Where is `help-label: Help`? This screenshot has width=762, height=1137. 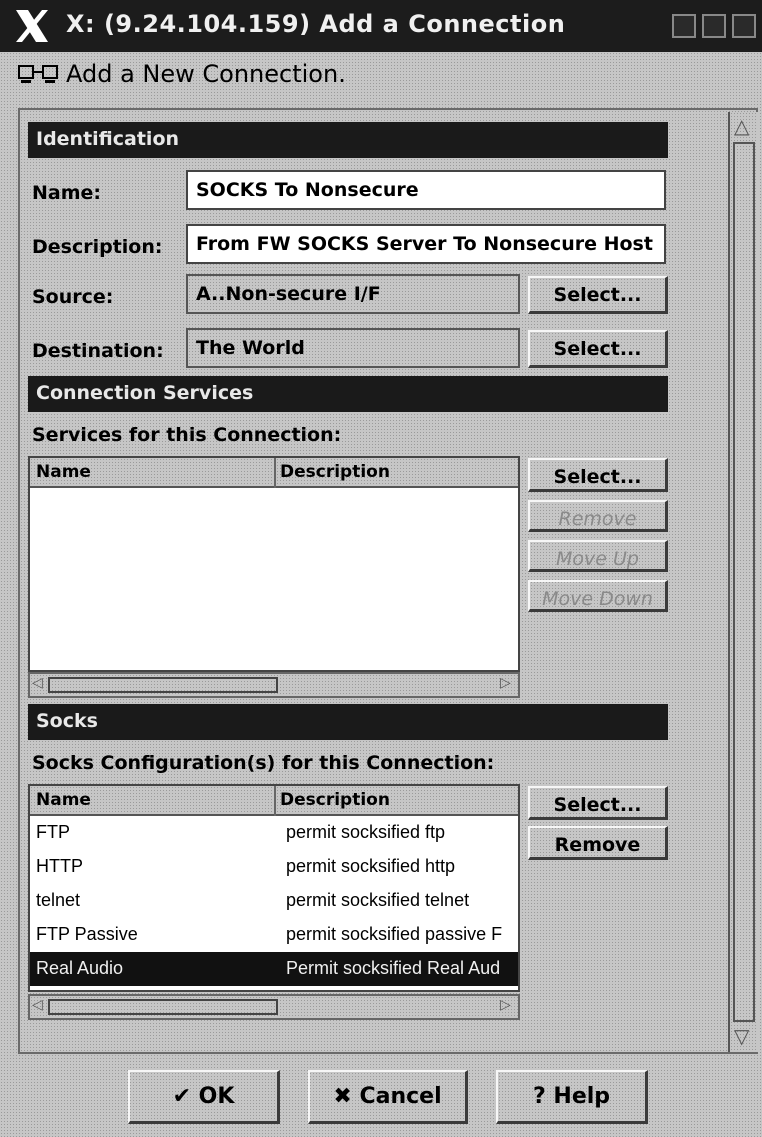 help-label: Help is located at coordinates (582, 1096).